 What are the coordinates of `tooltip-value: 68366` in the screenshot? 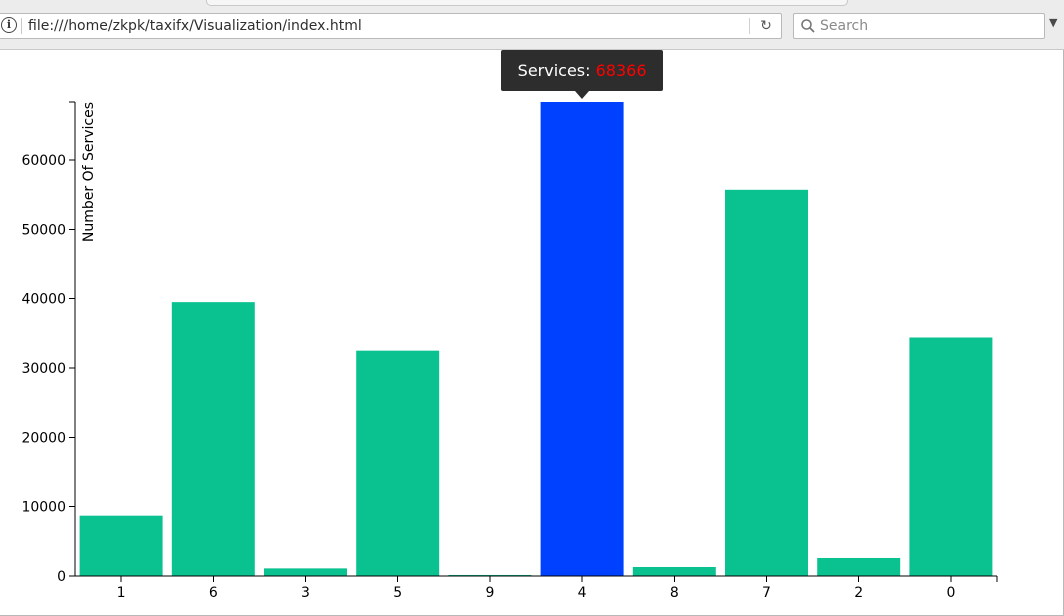 It's located at (621, 70).